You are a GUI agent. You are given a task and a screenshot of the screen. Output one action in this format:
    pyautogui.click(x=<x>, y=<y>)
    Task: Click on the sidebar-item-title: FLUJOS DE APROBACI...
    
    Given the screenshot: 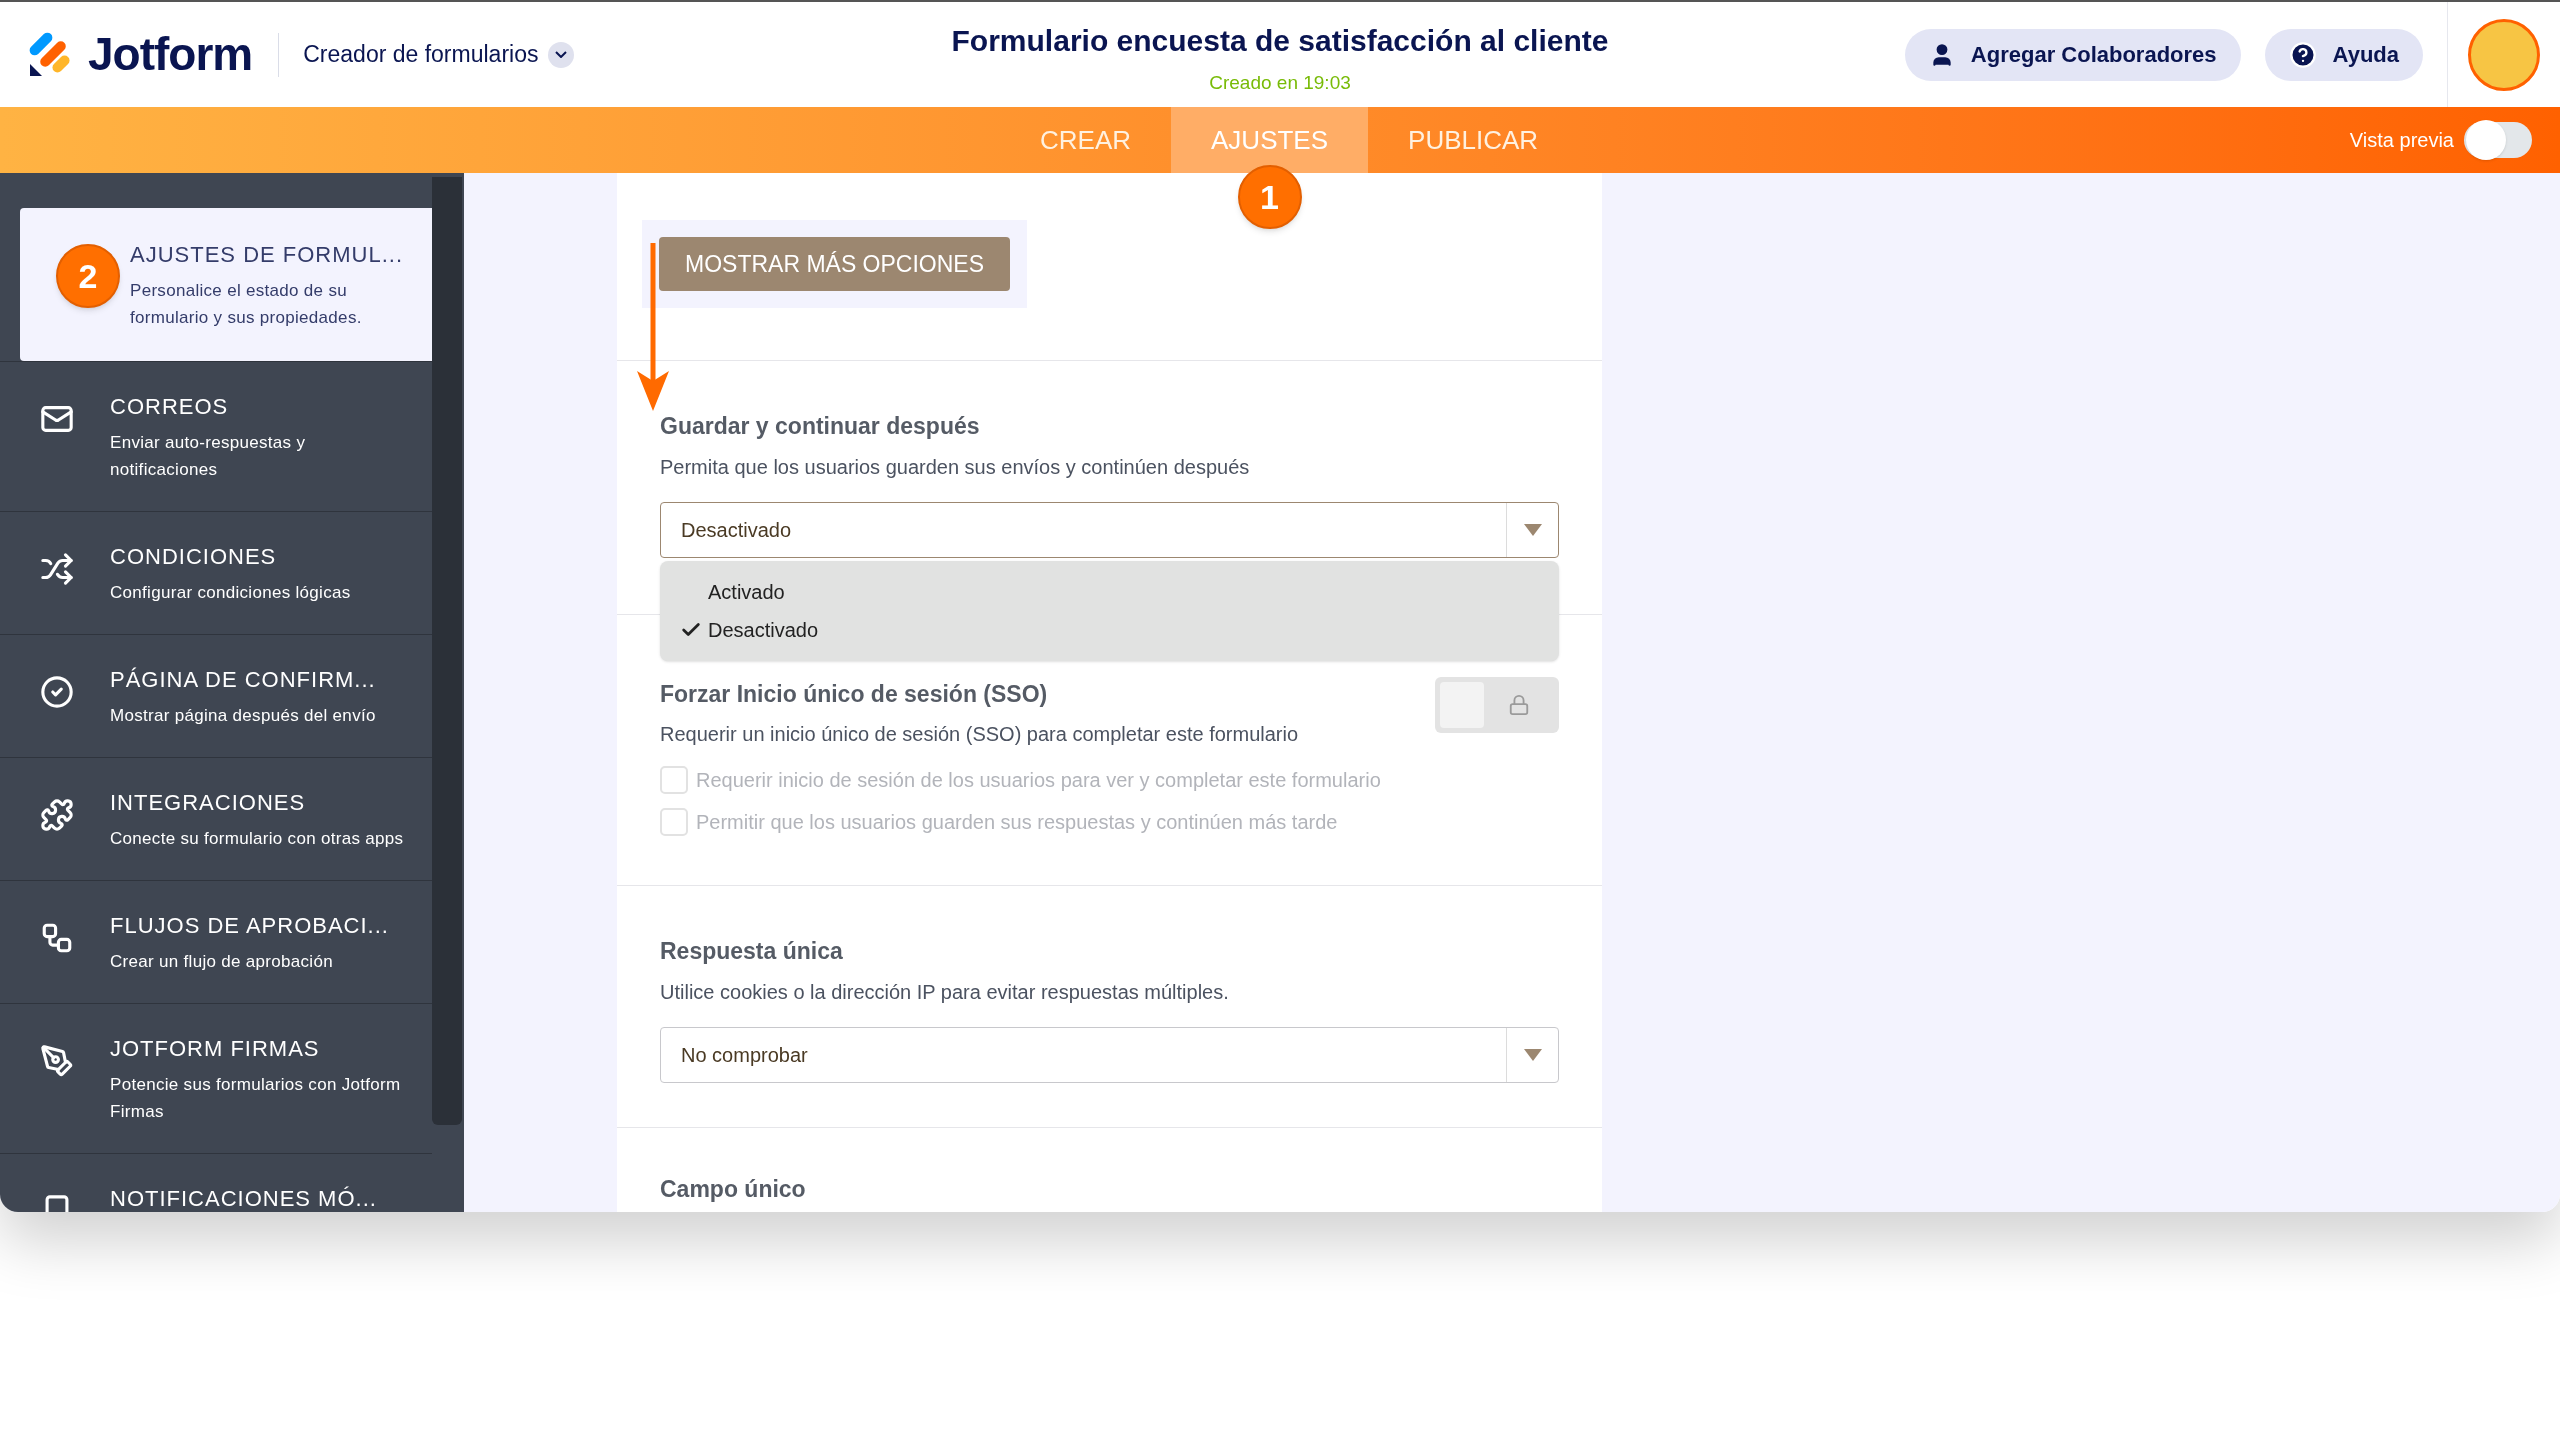 What is the action you would take?
    pyautogui.click(x=249, y=926)
    